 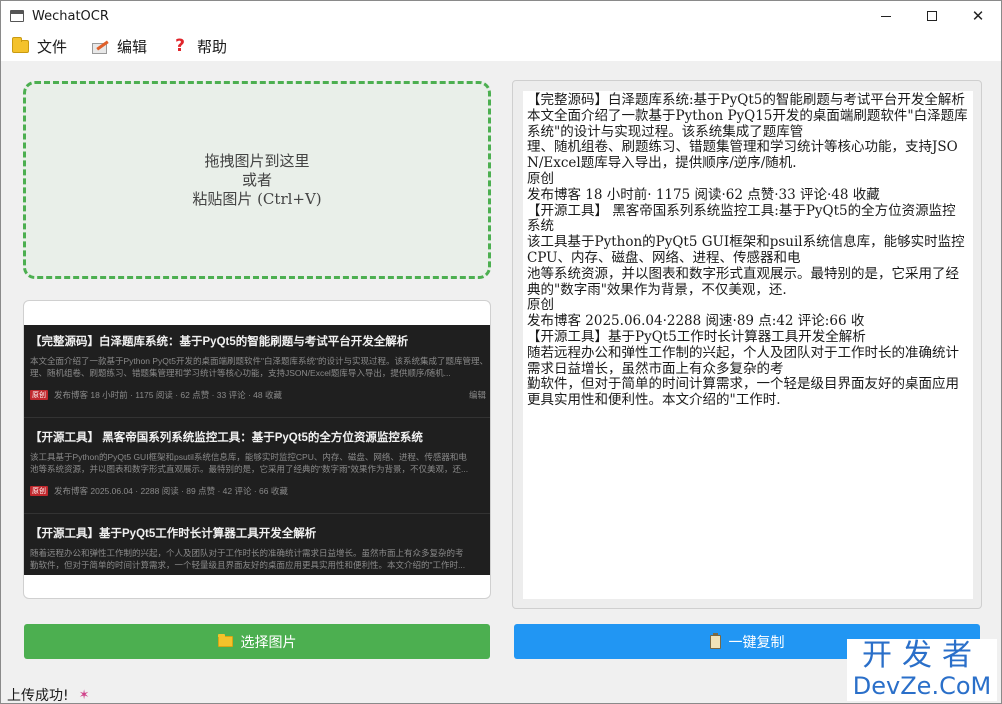 I want to click on menu-edit-label: 编辑, so click(x=132, y=46).